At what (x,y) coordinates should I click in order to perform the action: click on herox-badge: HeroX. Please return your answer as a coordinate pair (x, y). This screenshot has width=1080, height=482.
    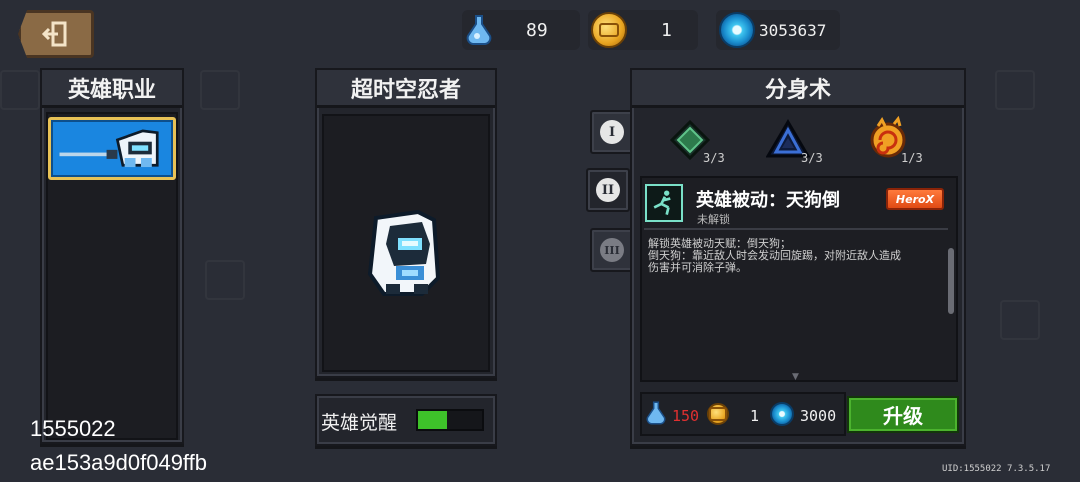
    Looking at the image, I should click on (915, 199).